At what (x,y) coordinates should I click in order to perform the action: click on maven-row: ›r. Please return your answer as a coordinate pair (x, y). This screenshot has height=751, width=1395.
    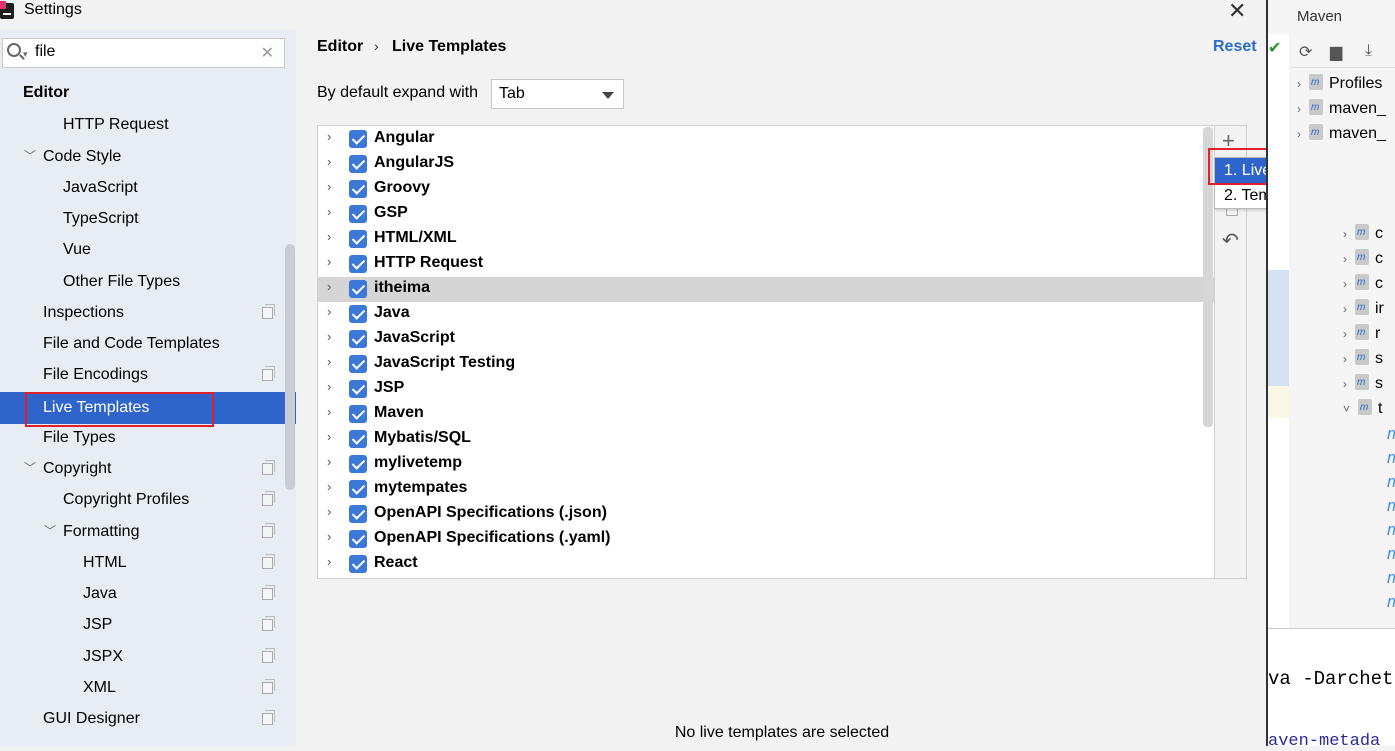
    Looking at the image, I should click on (1361, 336).